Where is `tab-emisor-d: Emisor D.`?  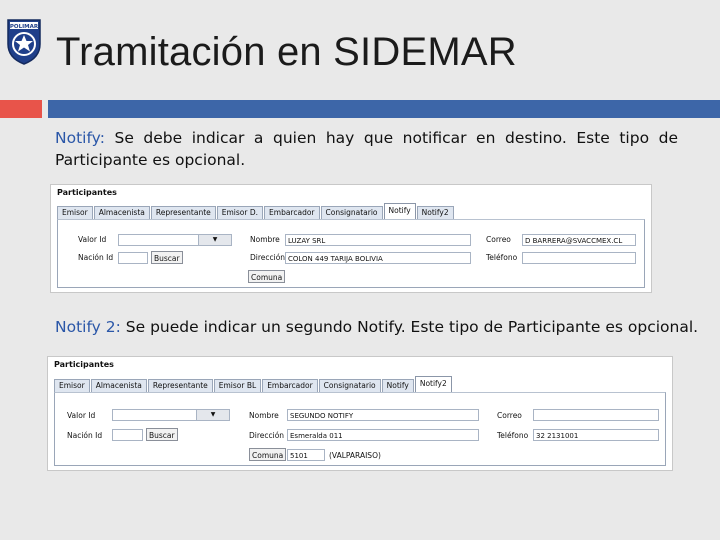
tab-emisor-d: Emisor D. is located at coordinates (240, 212).